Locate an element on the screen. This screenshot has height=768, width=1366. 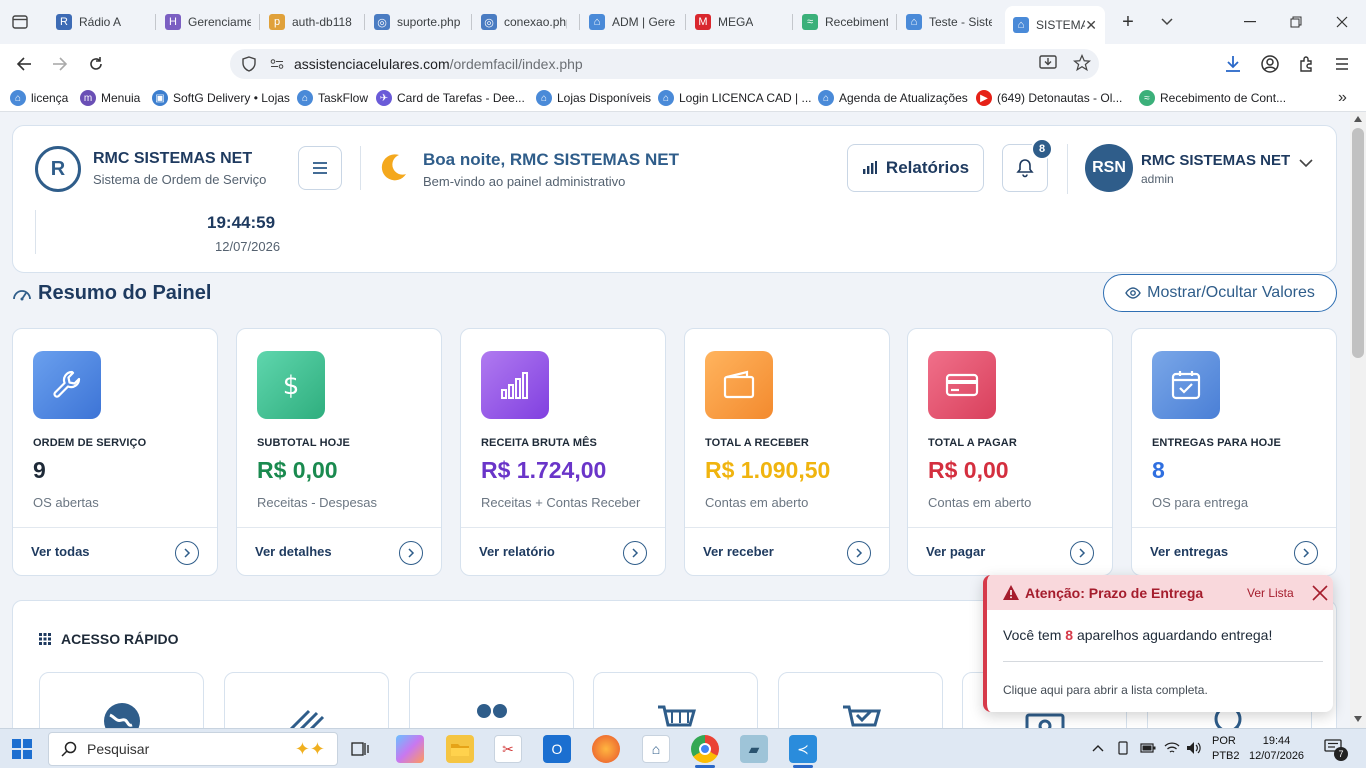
system-date: 12/07/2026 is located at coordinates (1277, 756).